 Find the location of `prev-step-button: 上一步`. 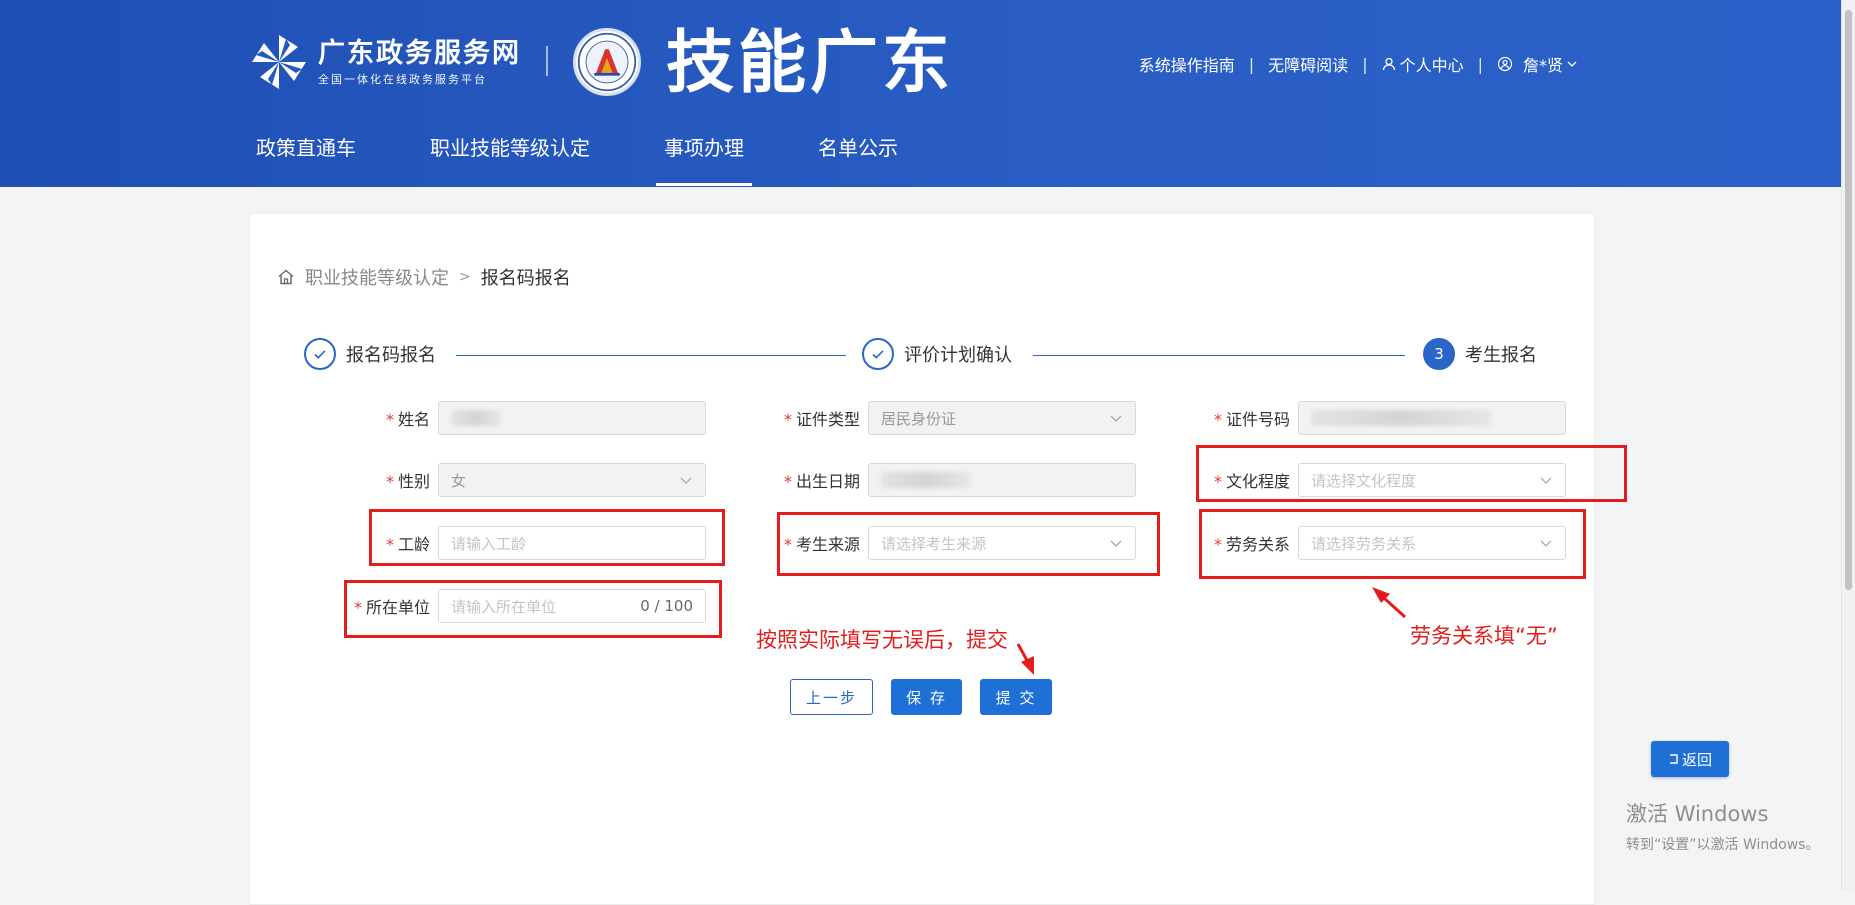

prev-step-button: 上一步 is located at coordinates (831, 697).